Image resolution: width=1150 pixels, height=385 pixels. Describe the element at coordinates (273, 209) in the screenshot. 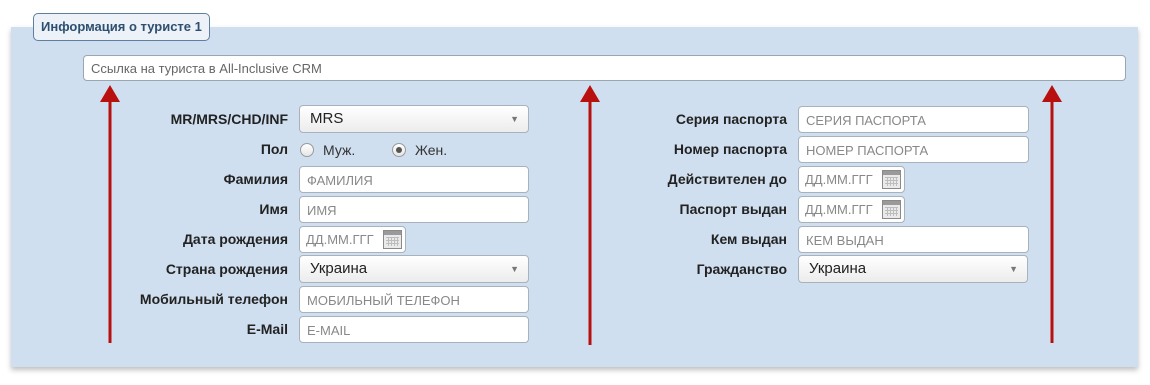

I see `firstname-label: Имя` at that location.